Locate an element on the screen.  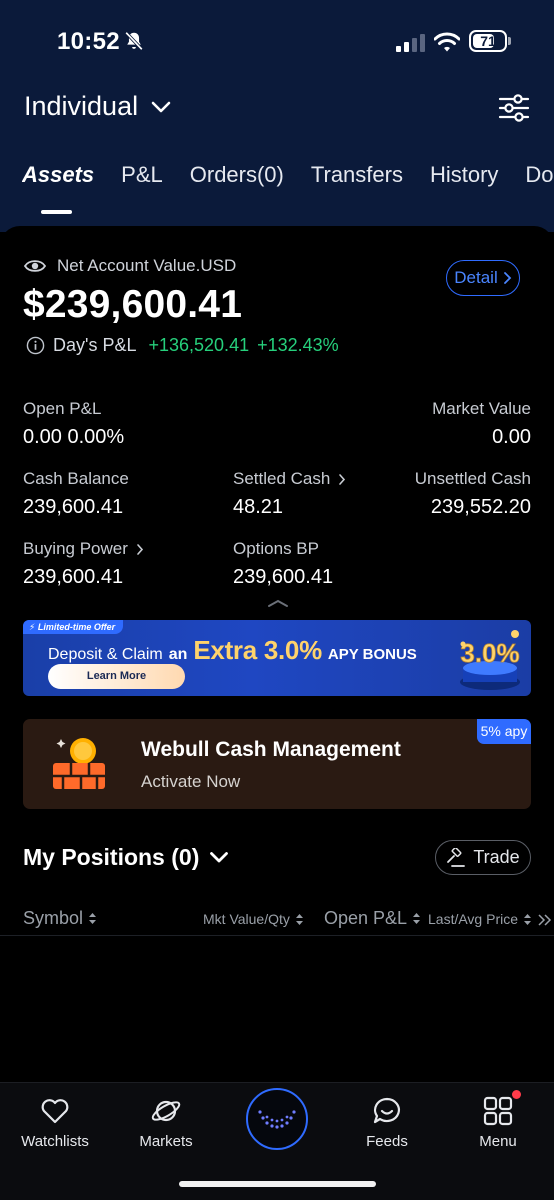
bell-muted-icon is located at coordinates (134, 41).